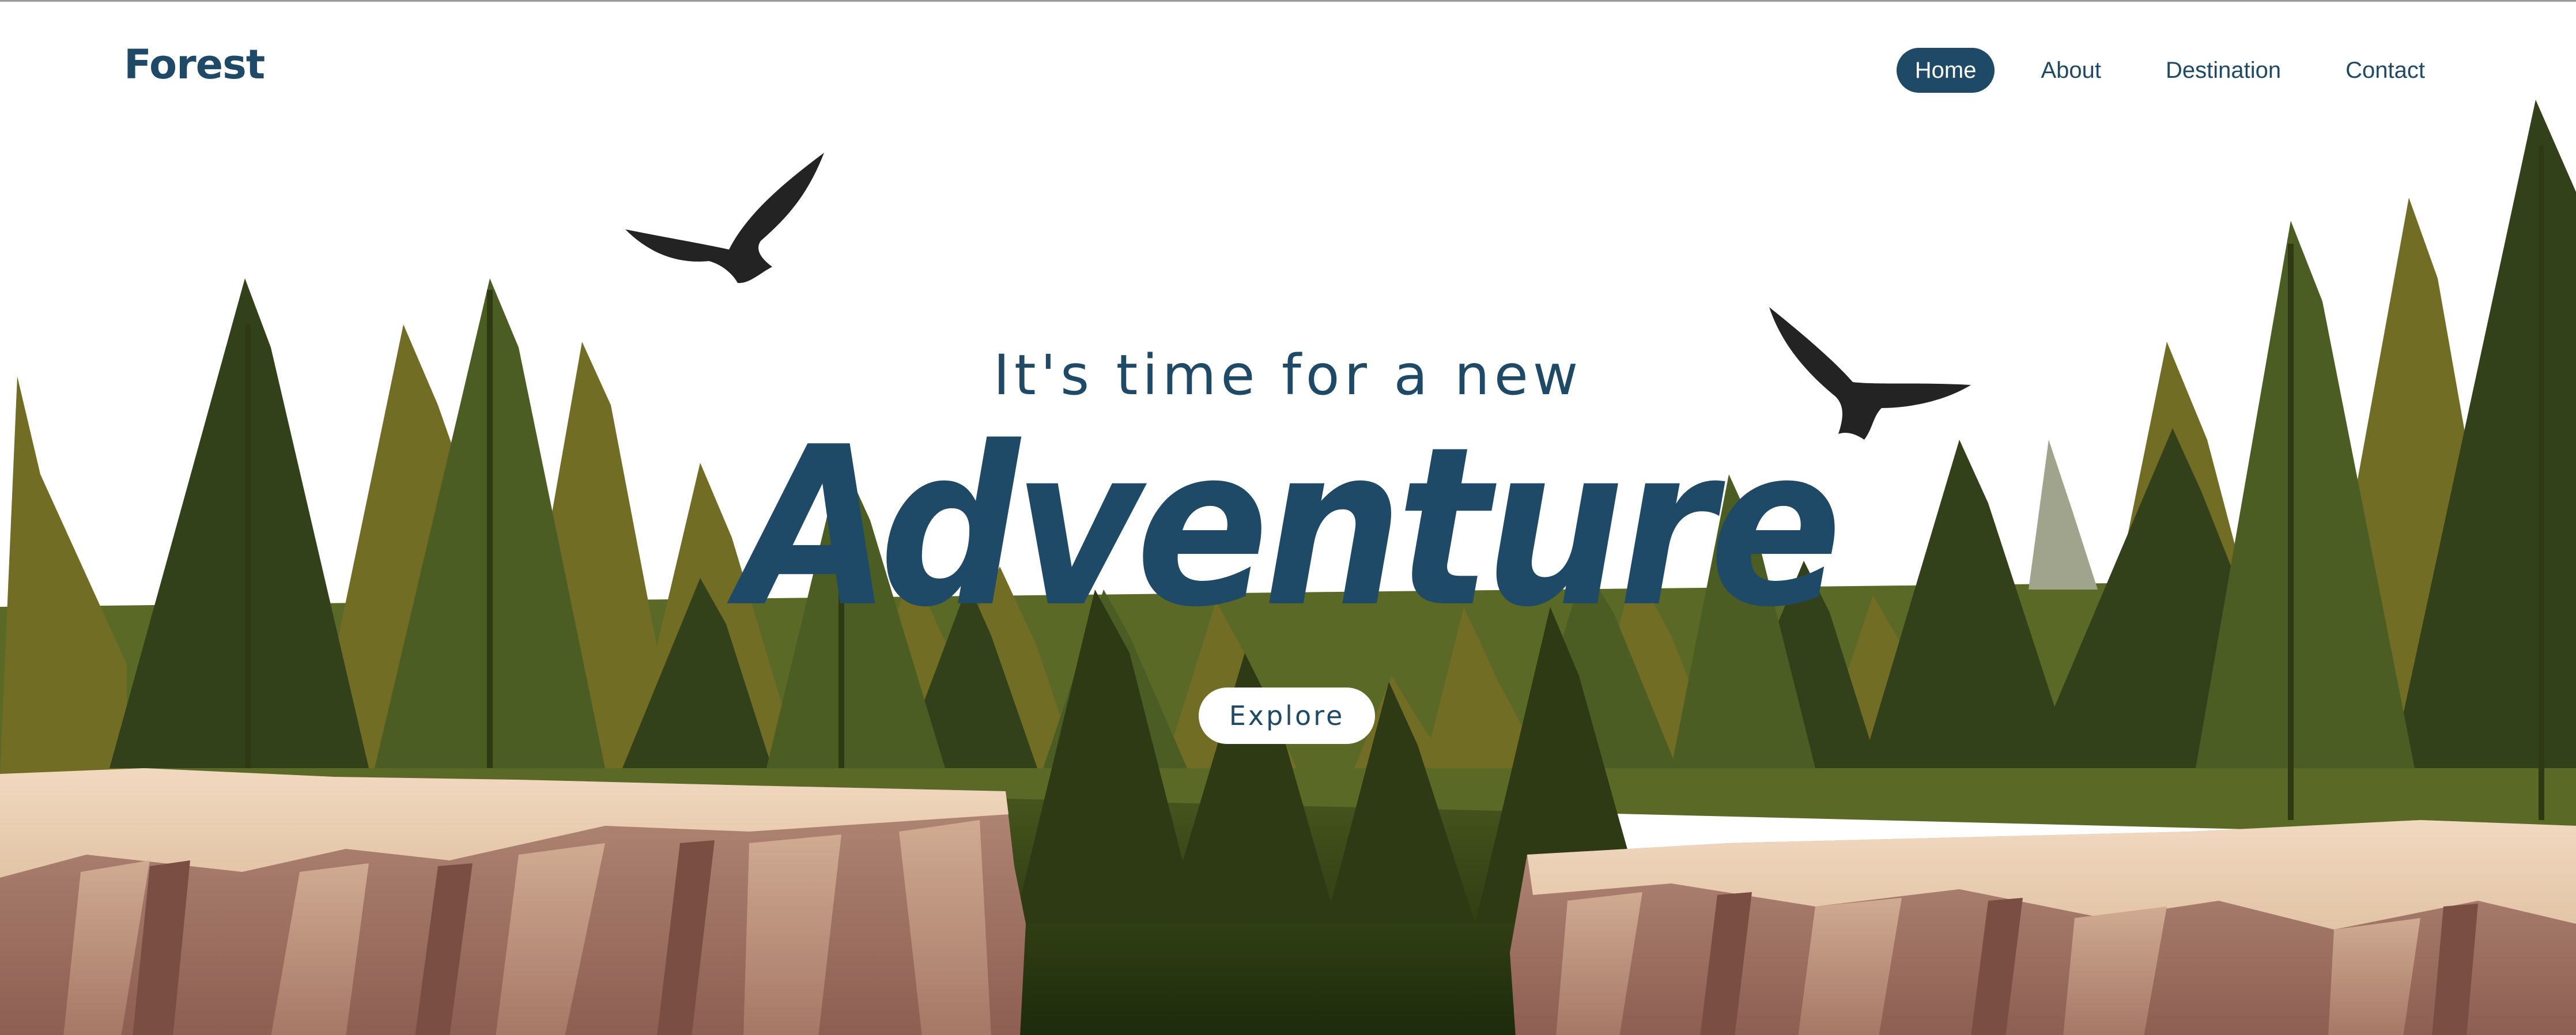 This screenshot has height=1035, width=2576. Describe the element at coordinates (2223, 70) in the screenshot. I see `nav-item-destination: Destination` at that location.